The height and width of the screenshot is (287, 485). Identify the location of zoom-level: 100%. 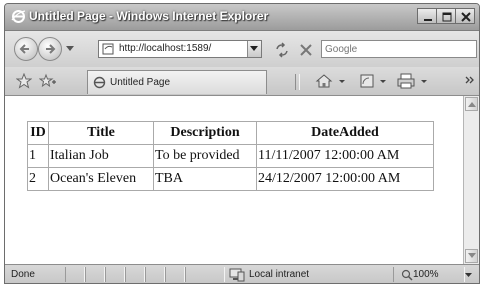
(426, 274).